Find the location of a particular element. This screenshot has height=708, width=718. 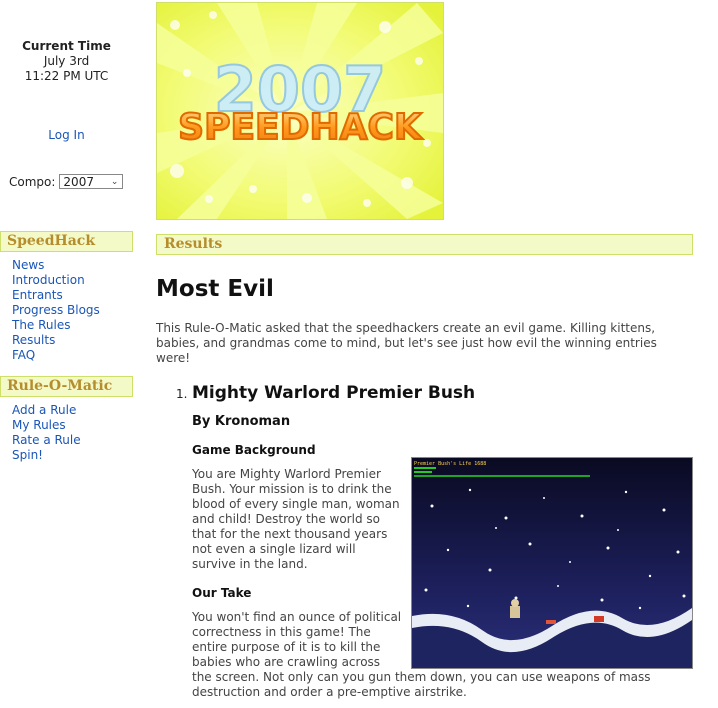

speedhack-heading: SpeedHack is located at coordinates (66, 241).